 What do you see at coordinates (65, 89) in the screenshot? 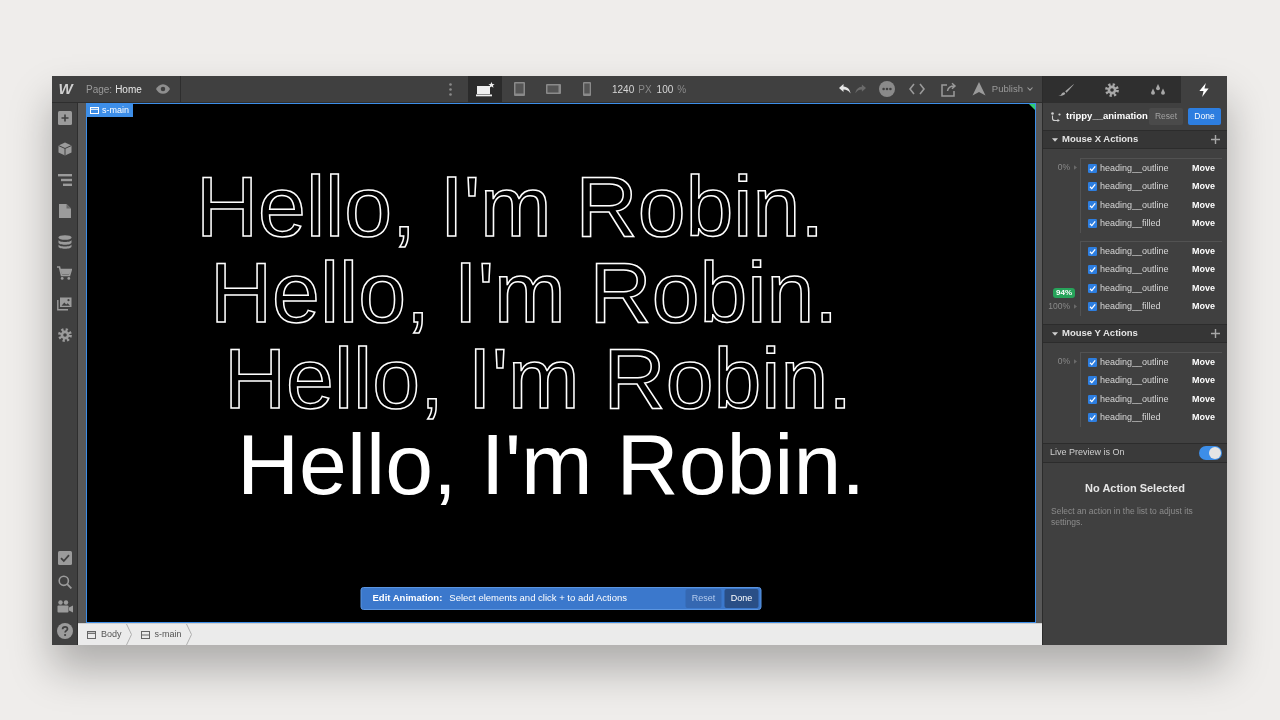
I see `logo: W` at bounding box center [65, 89].